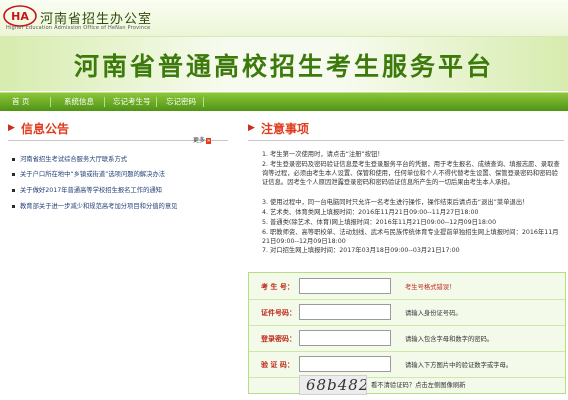 This screenshot has height=400, width=568. I want to click on list-item: 关于户口所在地中“乡镇或街道”选项问题的解决办法, so click(121, 173).